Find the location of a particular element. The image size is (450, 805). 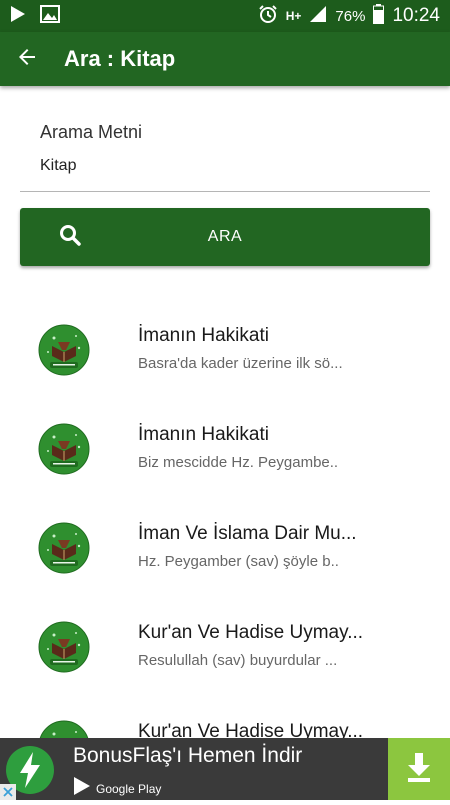

status-bar: H+ 76% 10:24 is located at coordinates (225, 16).